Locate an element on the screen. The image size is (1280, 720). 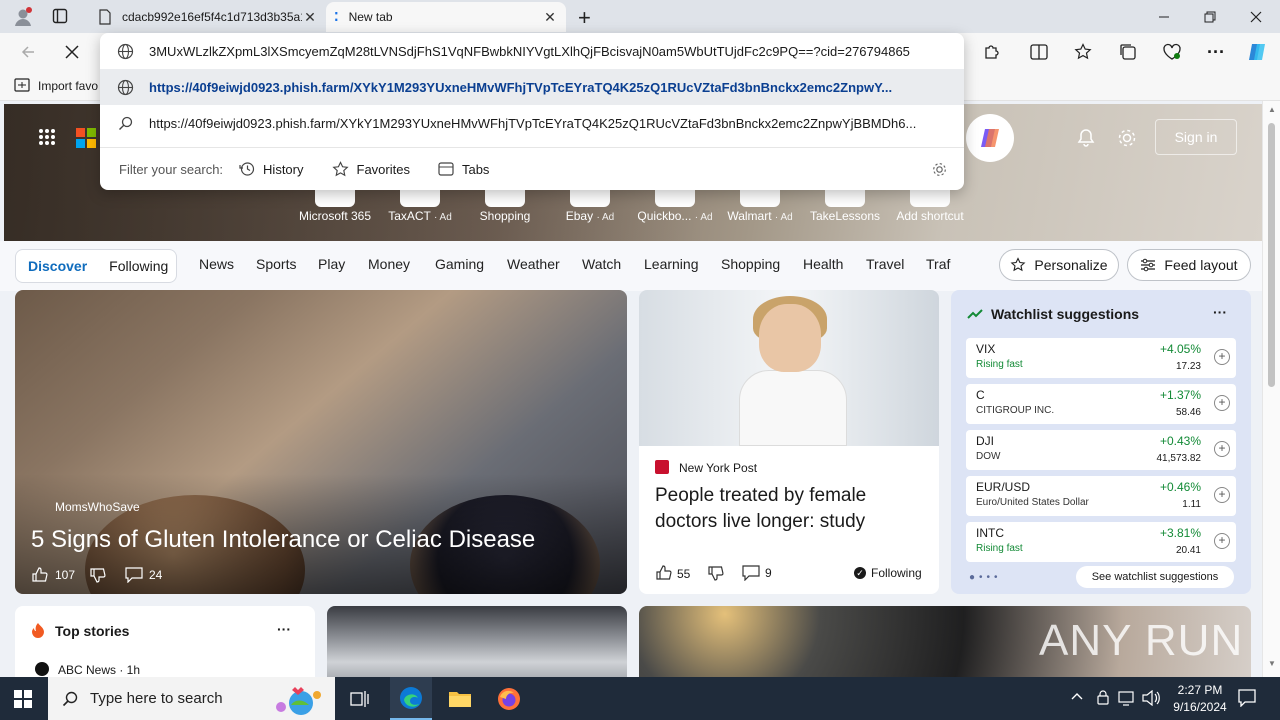
stop-loading-icon is located at coordinates (72, 52).